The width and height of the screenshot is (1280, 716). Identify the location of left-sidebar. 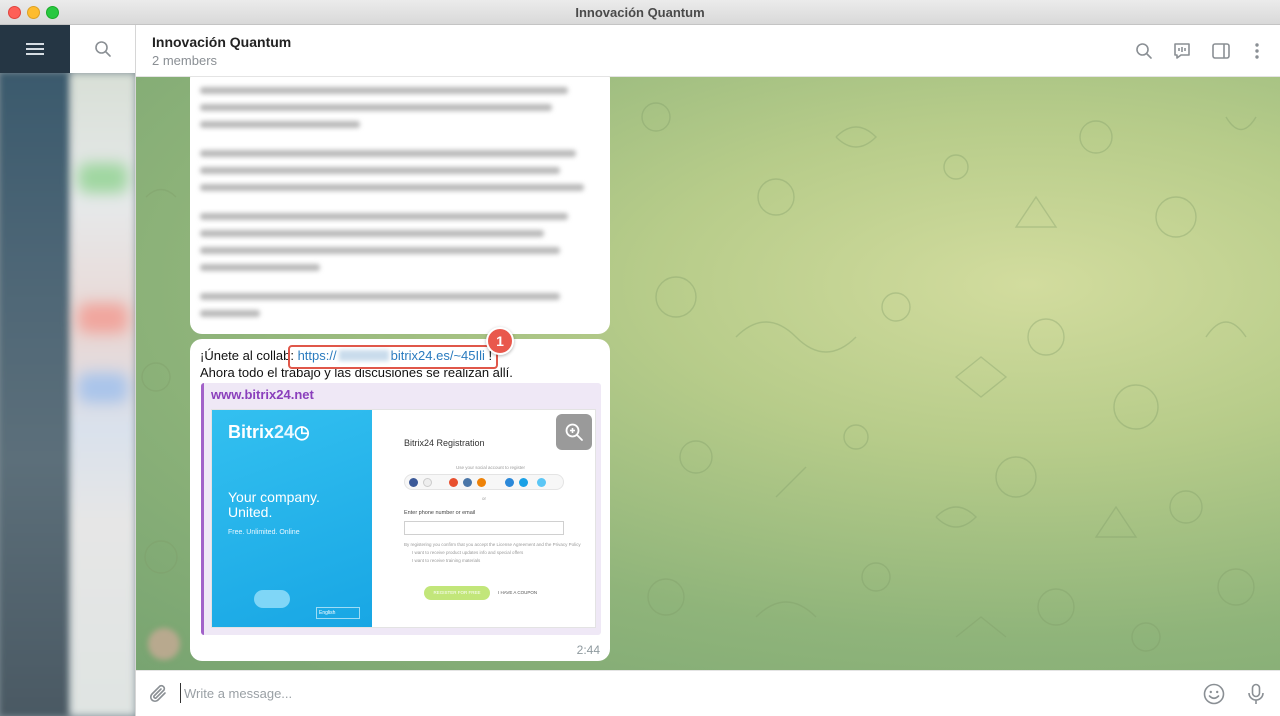
(68, 370).